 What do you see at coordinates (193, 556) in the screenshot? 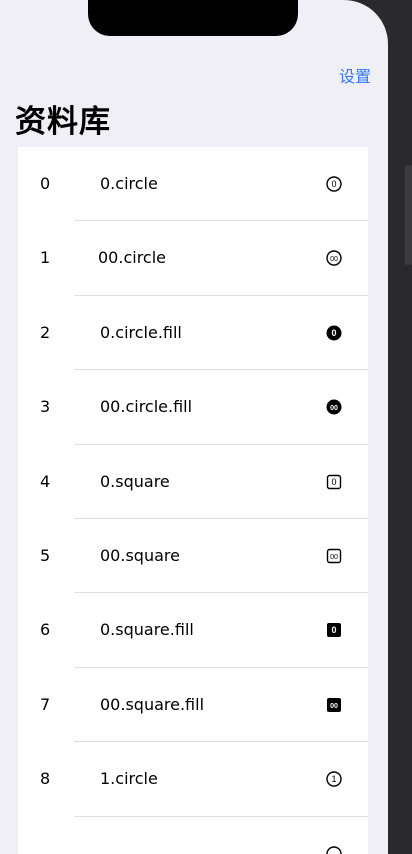
I see `list-item: 5 00.square 00` at bounding box center [193, 556].